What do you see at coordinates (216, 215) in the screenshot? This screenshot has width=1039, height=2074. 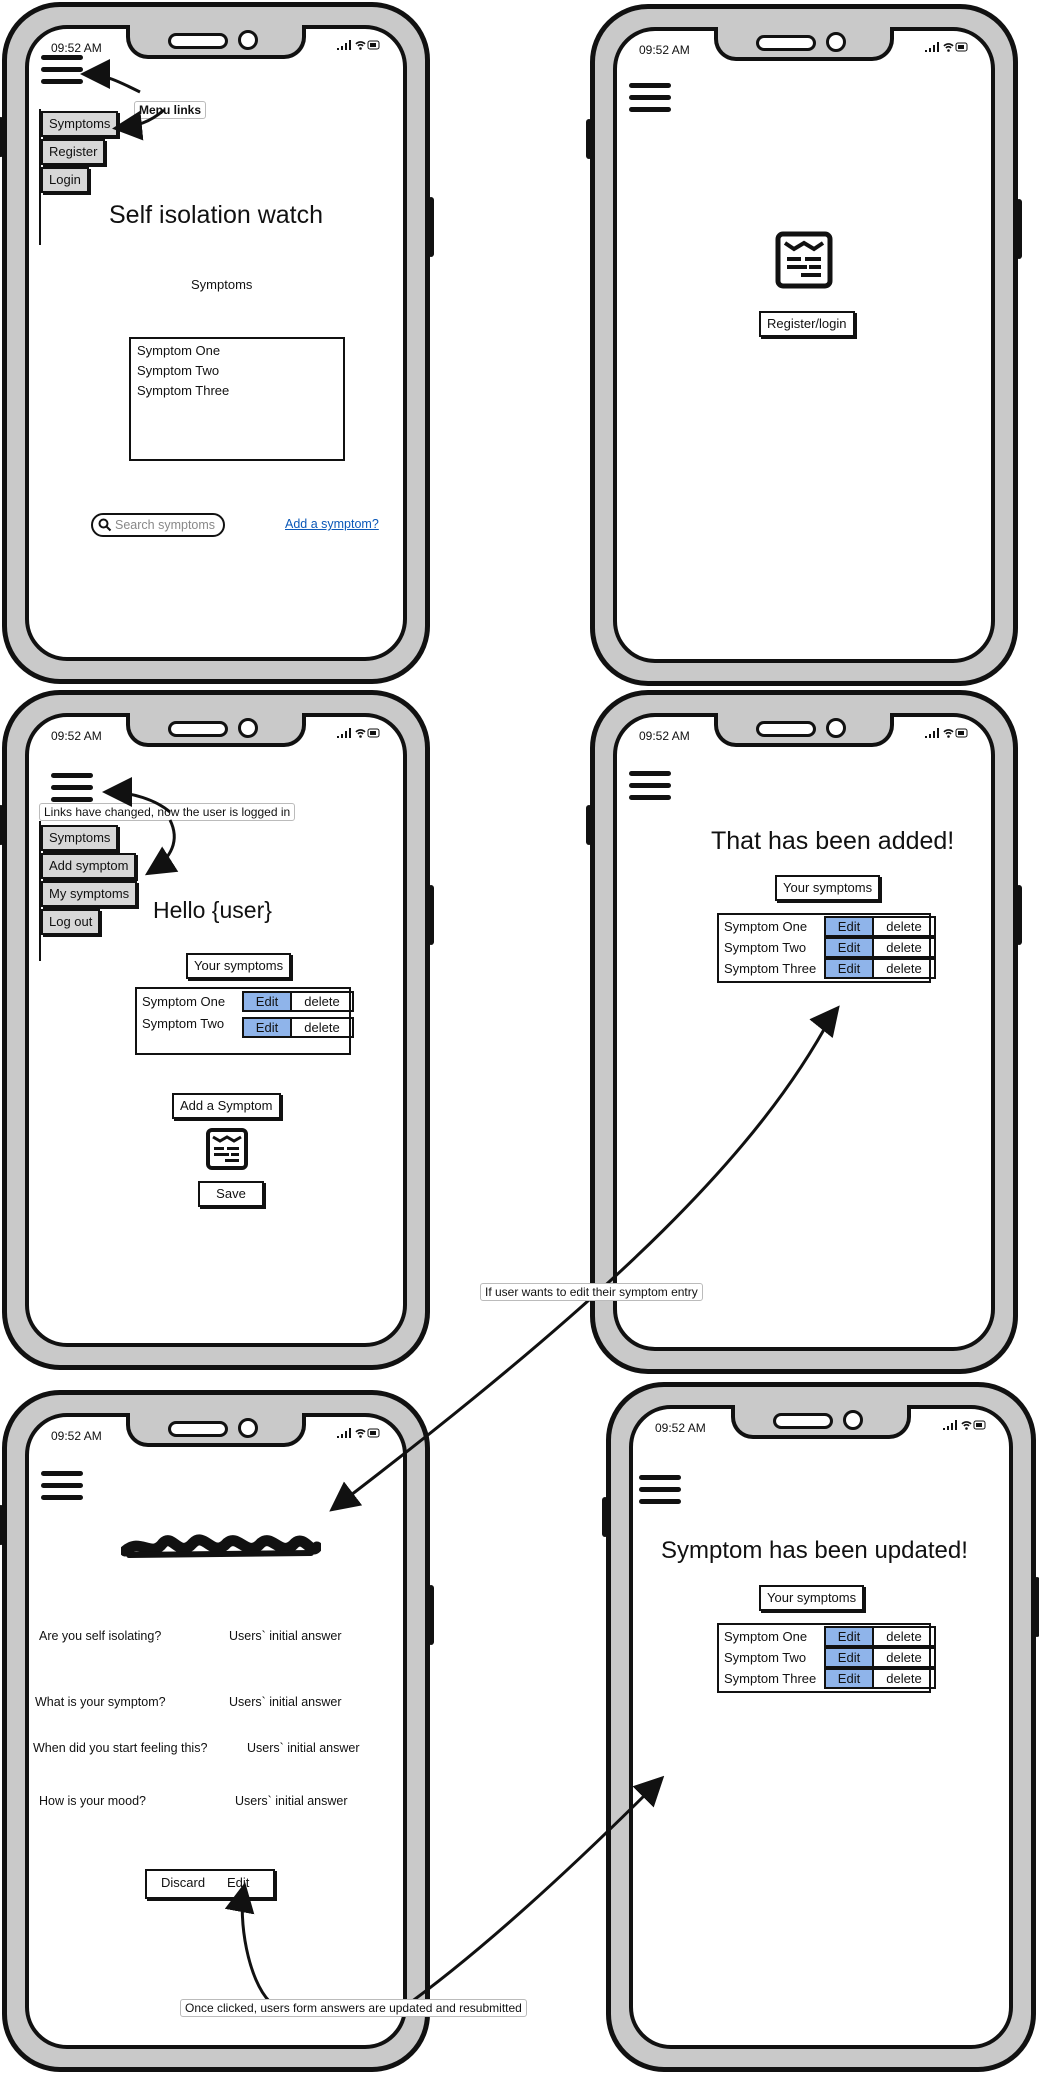 I see `page-title: Self isolation watch` at bounding box center [216, 215].